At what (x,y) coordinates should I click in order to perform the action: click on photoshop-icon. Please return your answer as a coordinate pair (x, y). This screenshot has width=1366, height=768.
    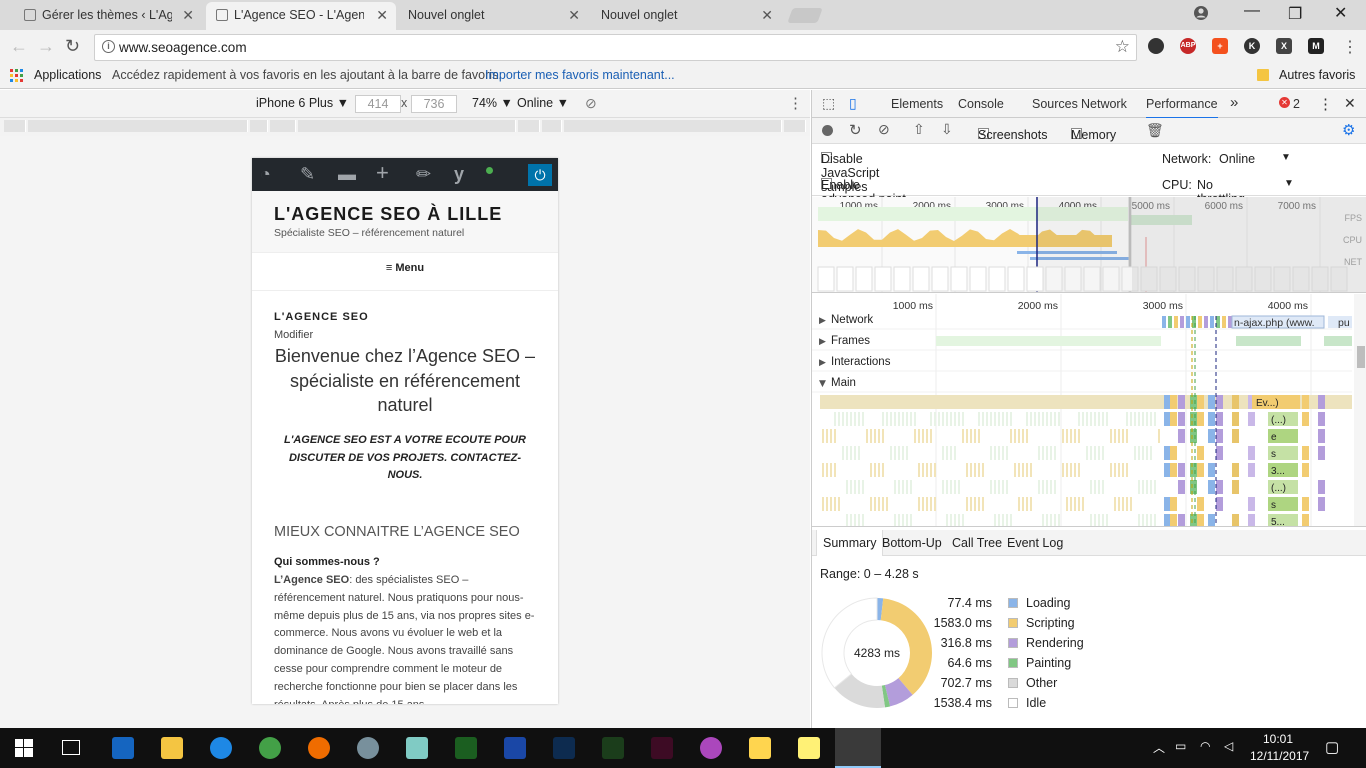
    Looking at the image, I should click on (564, 748).